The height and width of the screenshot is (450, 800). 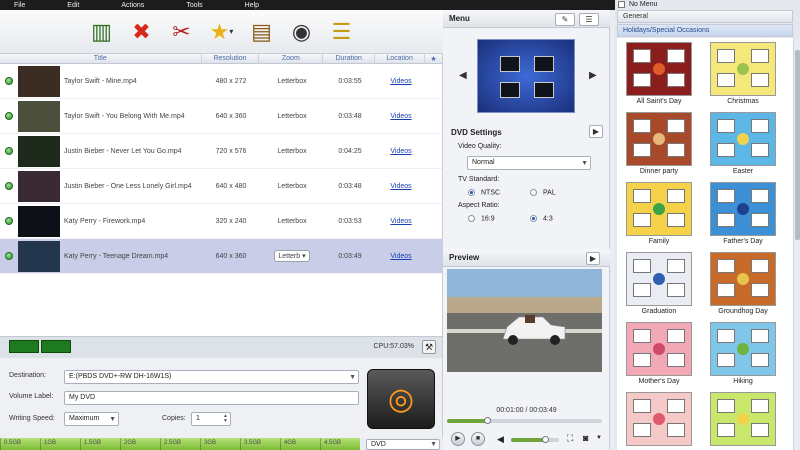 What do you see at coordinates (593, 75) in the screenshot?
I see `next-menu-icon: ▶` at bounding box center [593, 75].